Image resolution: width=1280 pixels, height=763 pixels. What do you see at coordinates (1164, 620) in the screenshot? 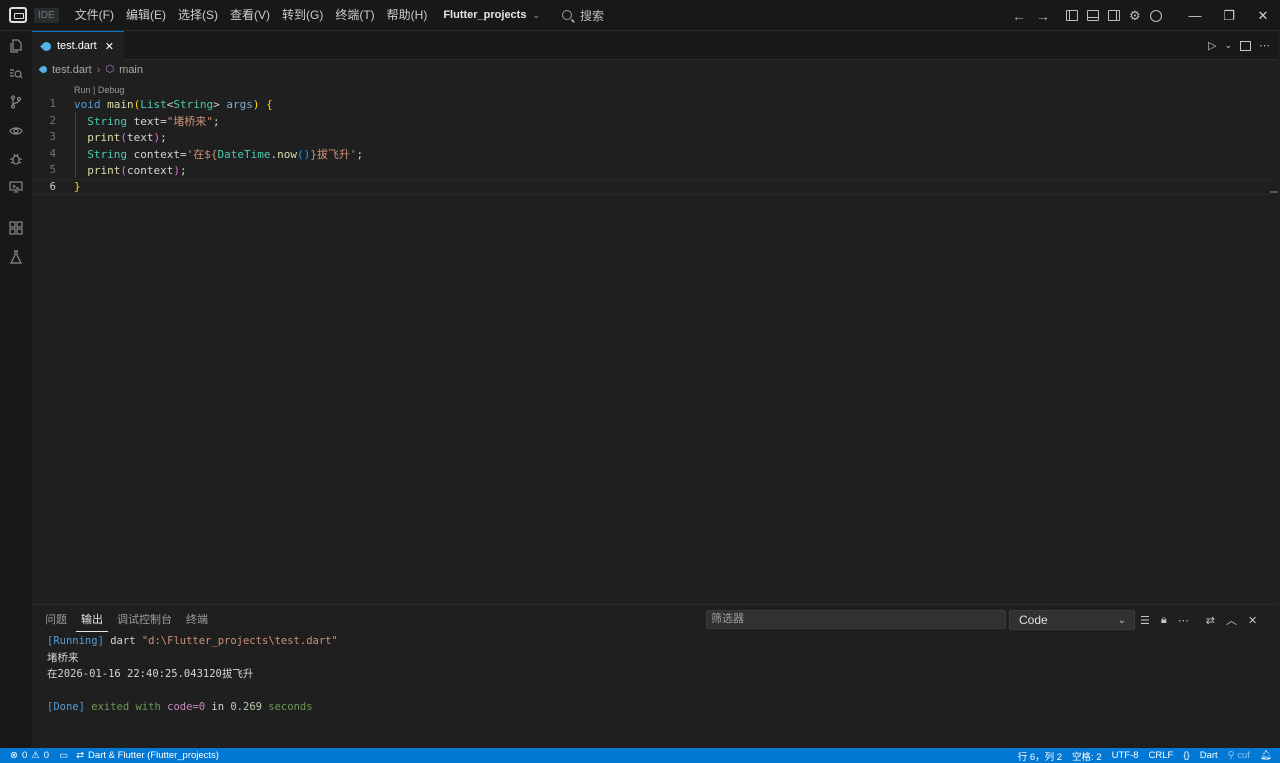
I see `lock-scroll-icon: 🔒︎` at bounding box center [1164, 620].